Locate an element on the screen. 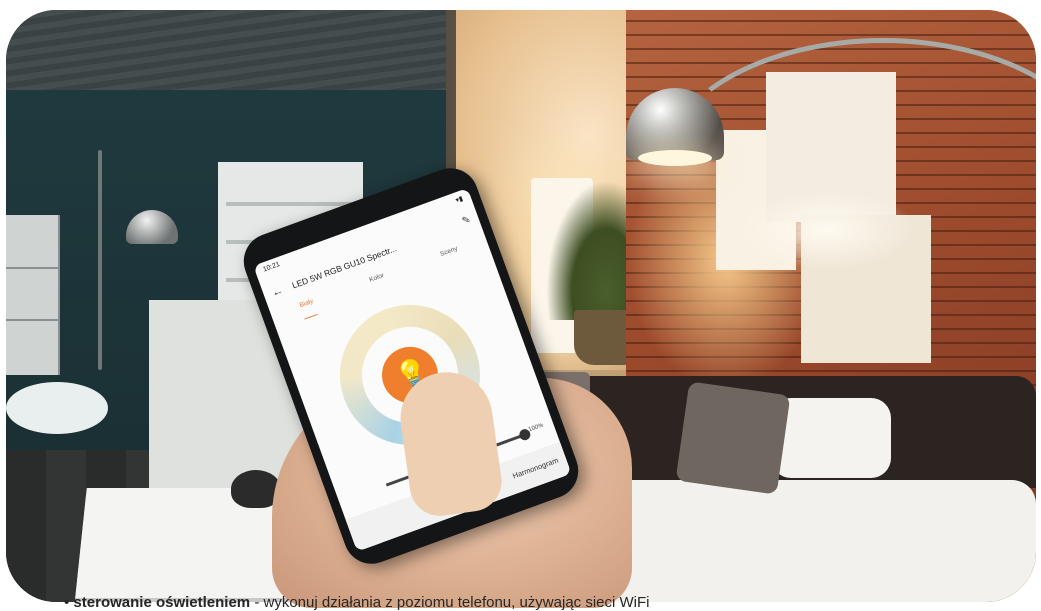  wall-cabinet is located at coordinates (33, 295).